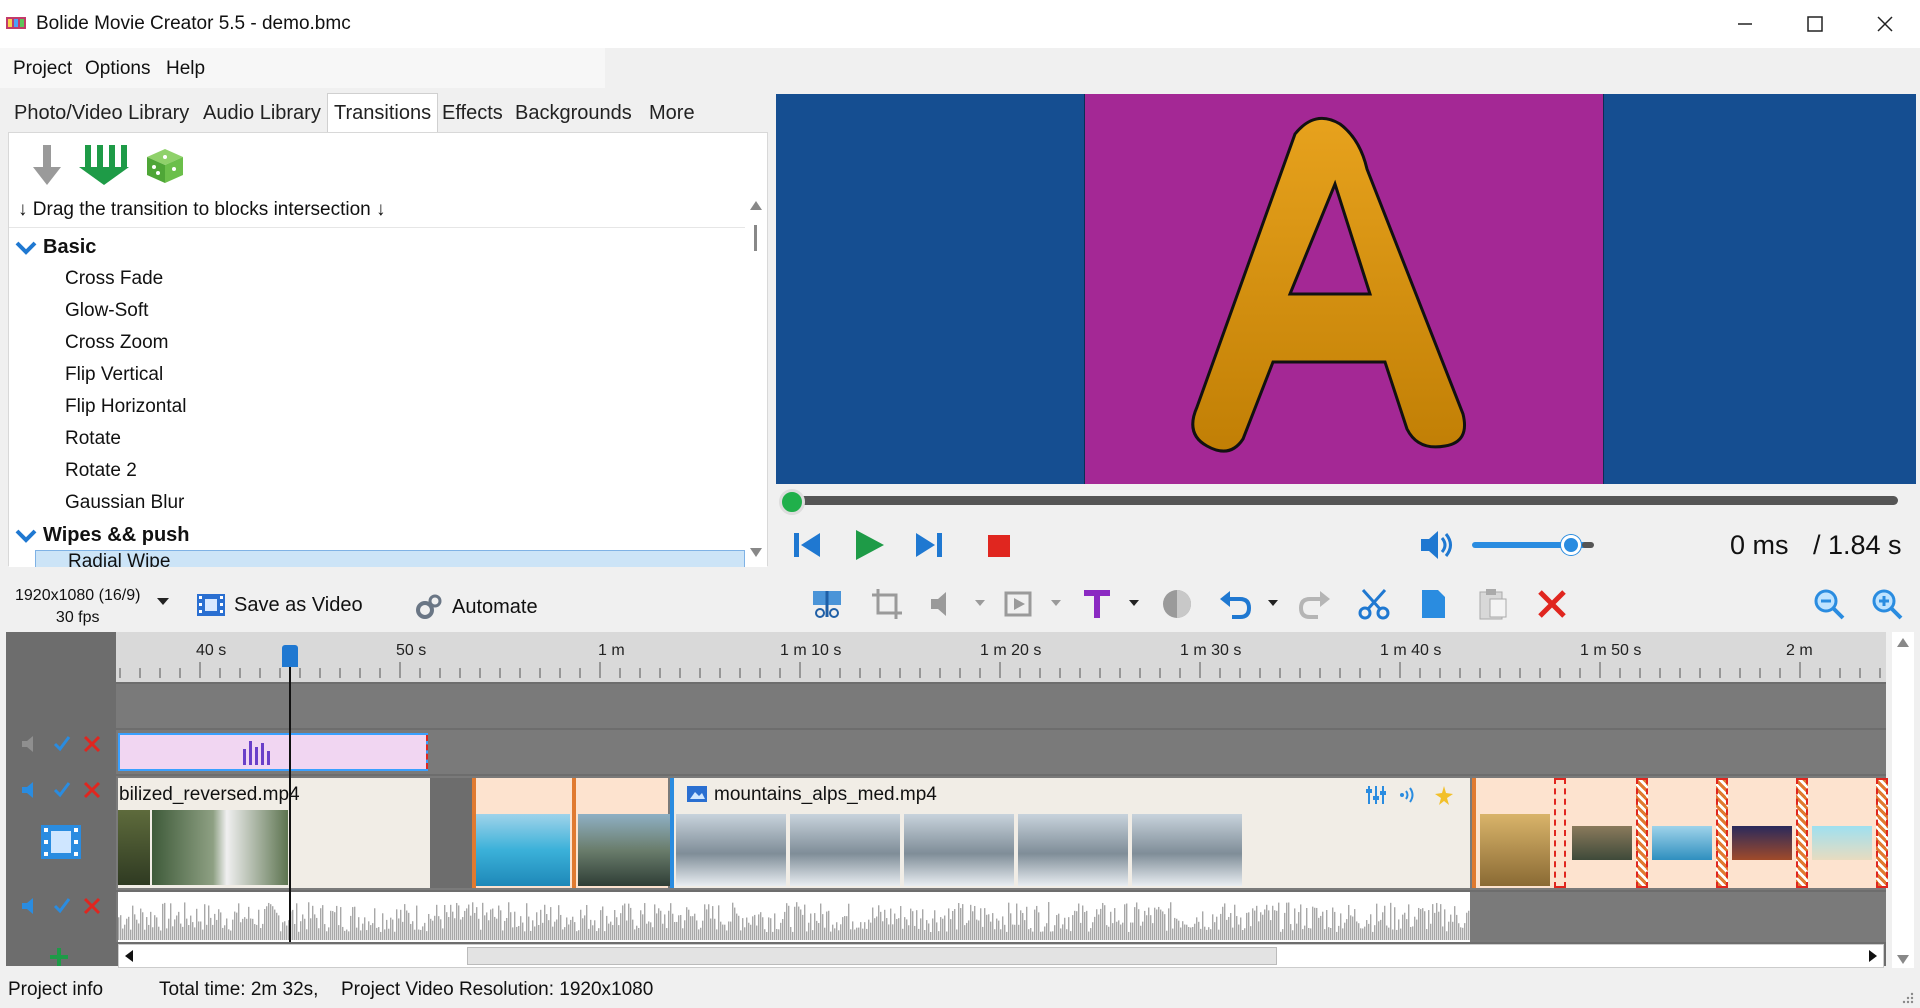  What do you see at coordinates (185, 69) in the screenshot?
I see `menu-help: Help` at bounding box center [185, 69].